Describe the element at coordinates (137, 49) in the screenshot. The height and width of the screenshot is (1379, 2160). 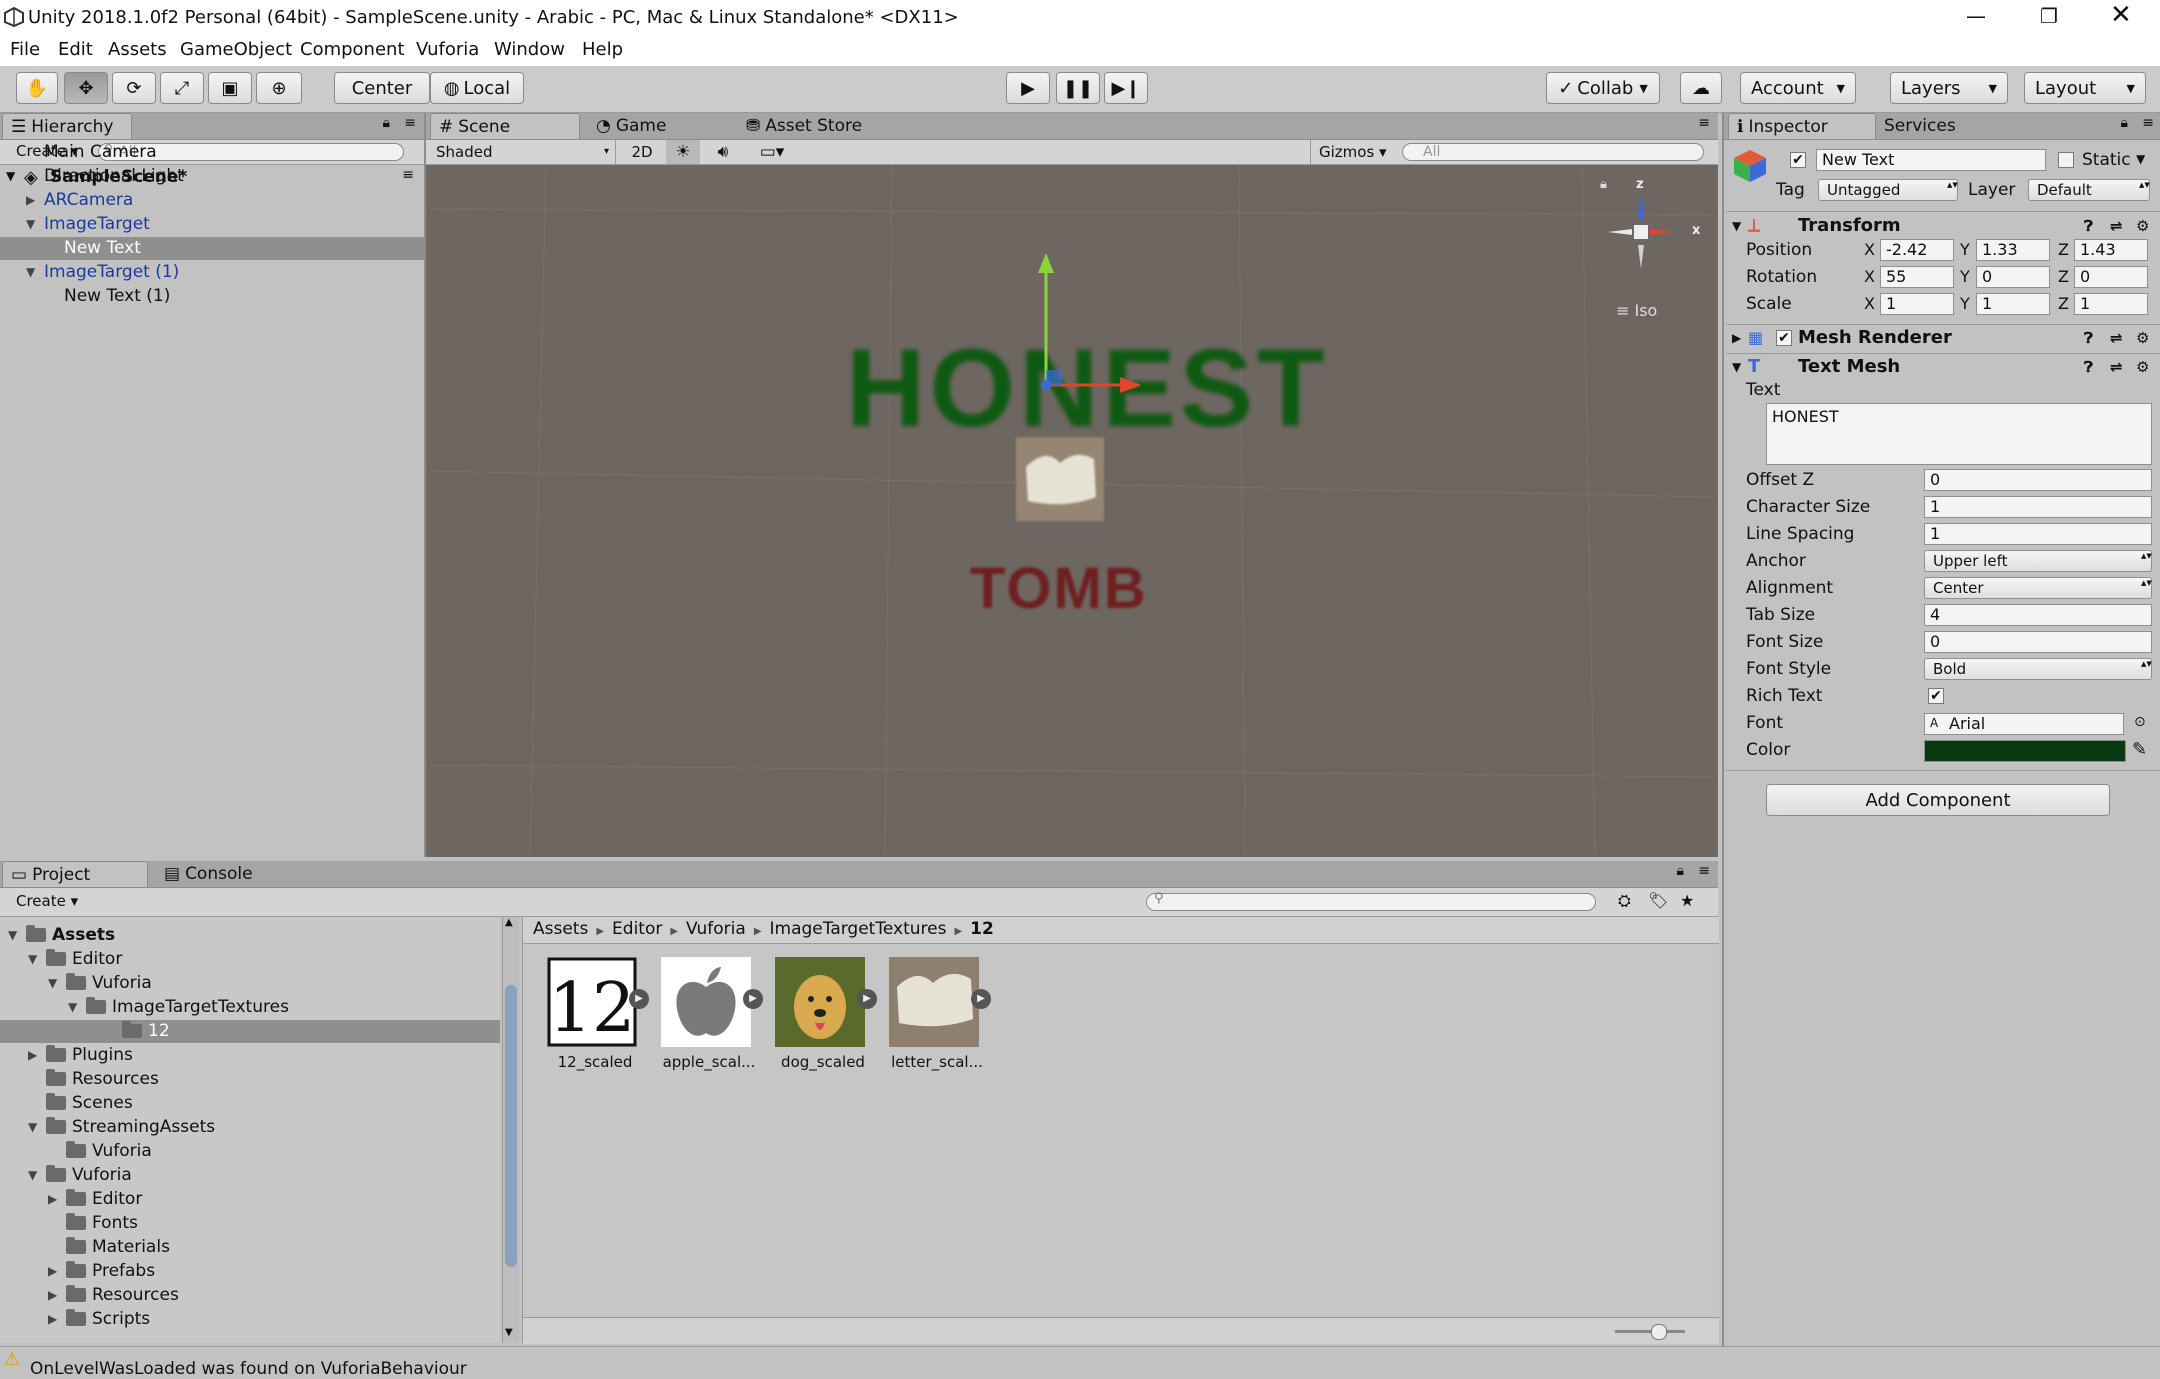
I see `menu-assets: Assets` at that location.